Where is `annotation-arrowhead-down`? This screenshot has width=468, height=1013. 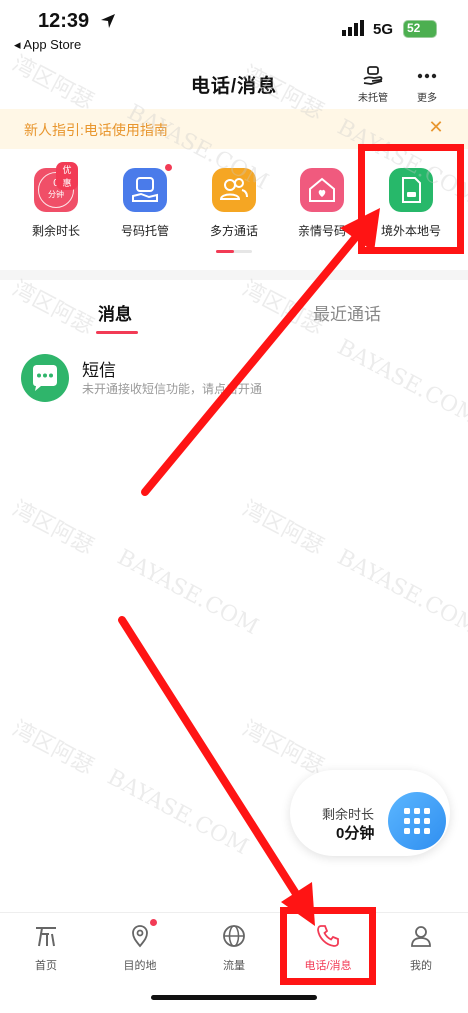 annotation-arrowhead-down is located at coordinates (298, 904).